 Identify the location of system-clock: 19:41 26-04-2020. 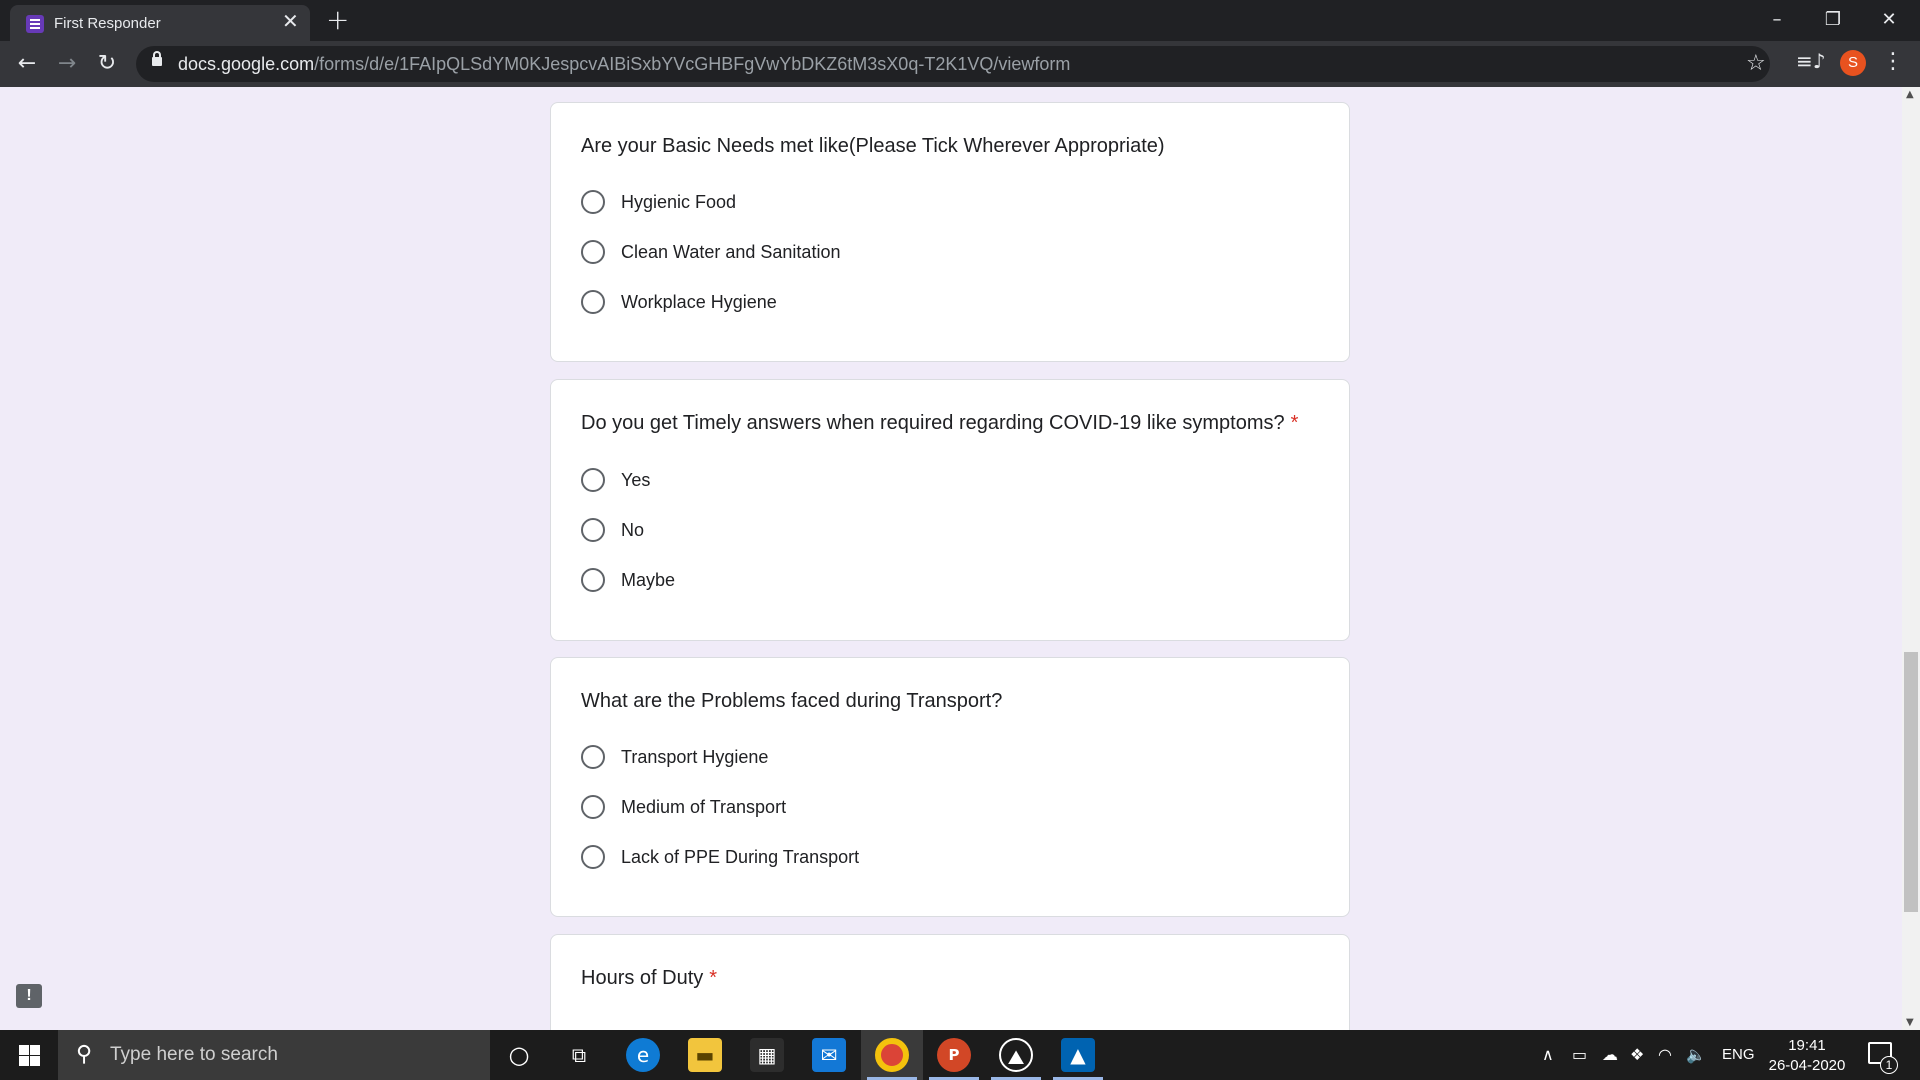
(1807, 1056).